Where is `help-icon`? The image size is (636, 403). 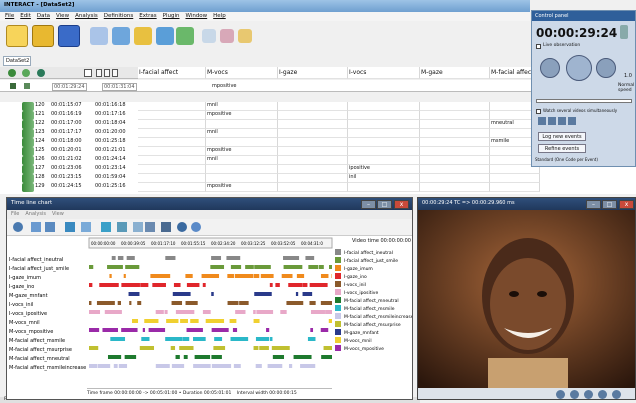
help-icon is located at coordinates (196, 227).